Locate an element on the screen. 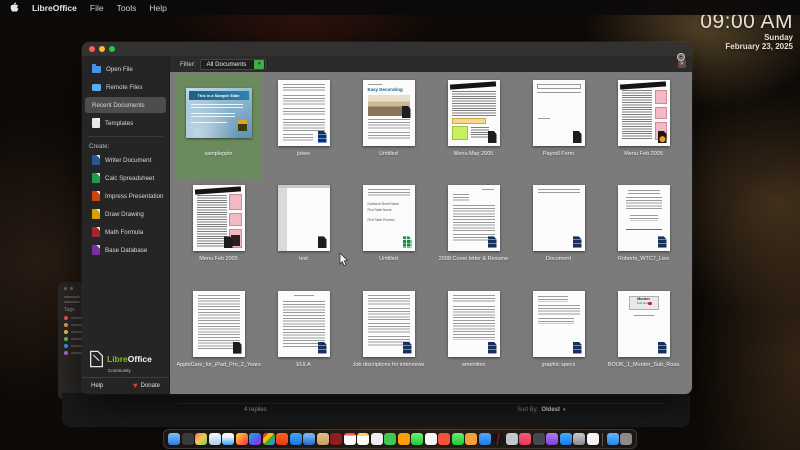 Image resolution: width=800 pixels, height=450 pixels. close-icon: ✕ is located at coordinates (682, 64).